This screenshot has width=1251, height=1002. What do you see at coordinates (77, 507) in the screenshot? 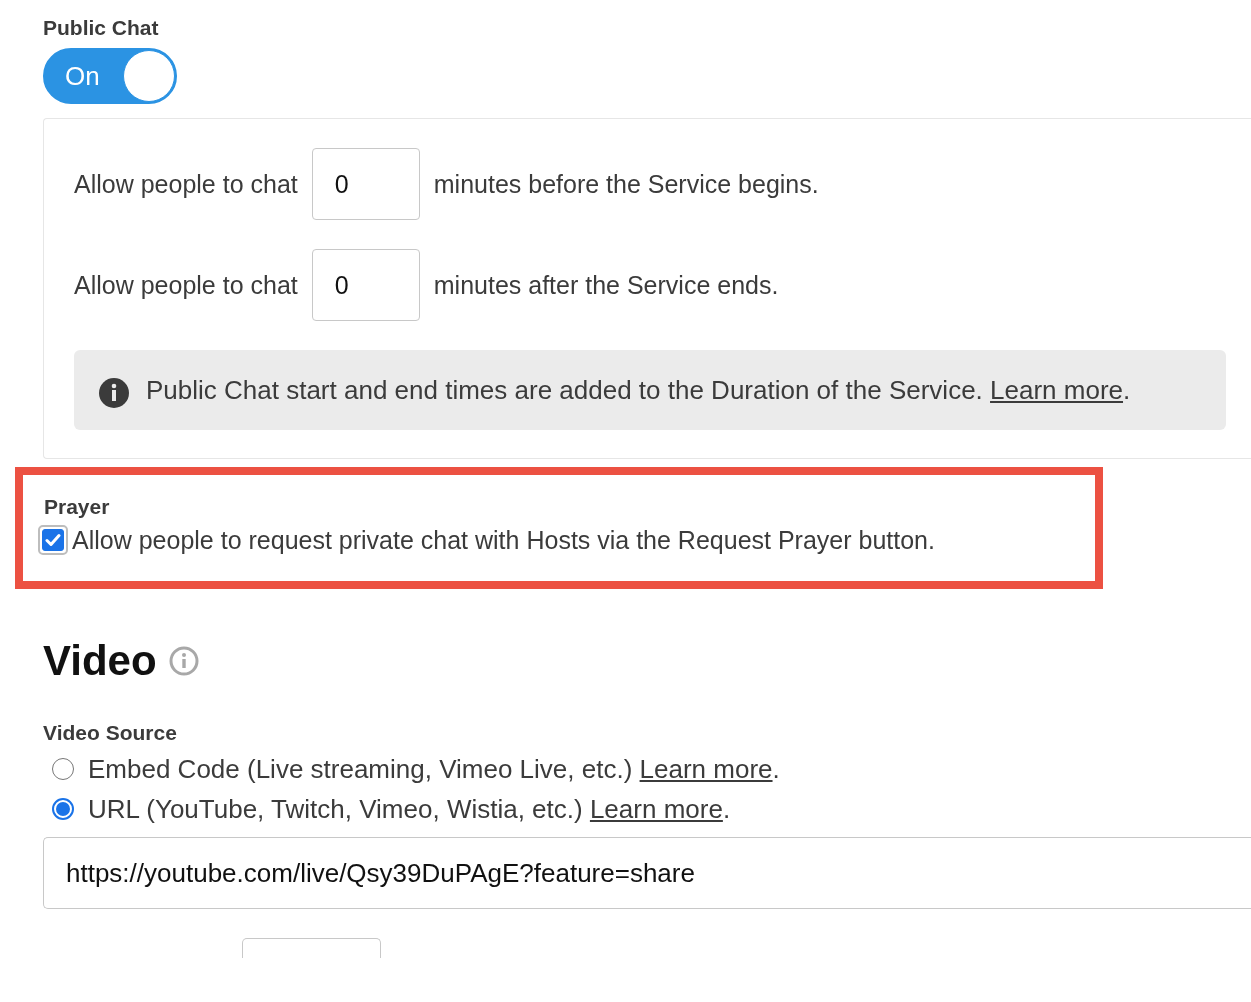
I see `section-label: Prayer` at bounding box center [77, 507].